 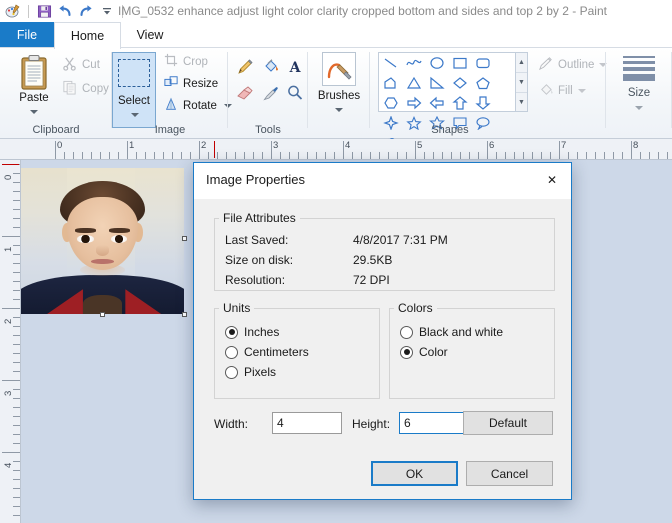 What do you see at coordinates (373, 260) in the screenshot?
I see `size-on-disk-value: 29.5KB` at bounding box center [373, 260].